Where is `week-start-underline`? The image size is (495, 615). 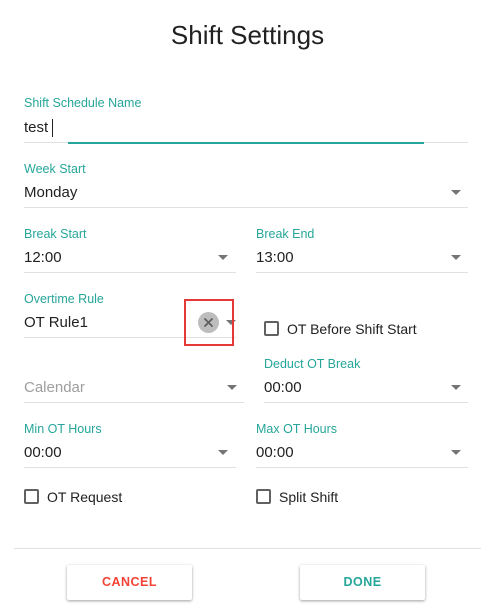
week-start-underline is located at coordinates (246, 207).